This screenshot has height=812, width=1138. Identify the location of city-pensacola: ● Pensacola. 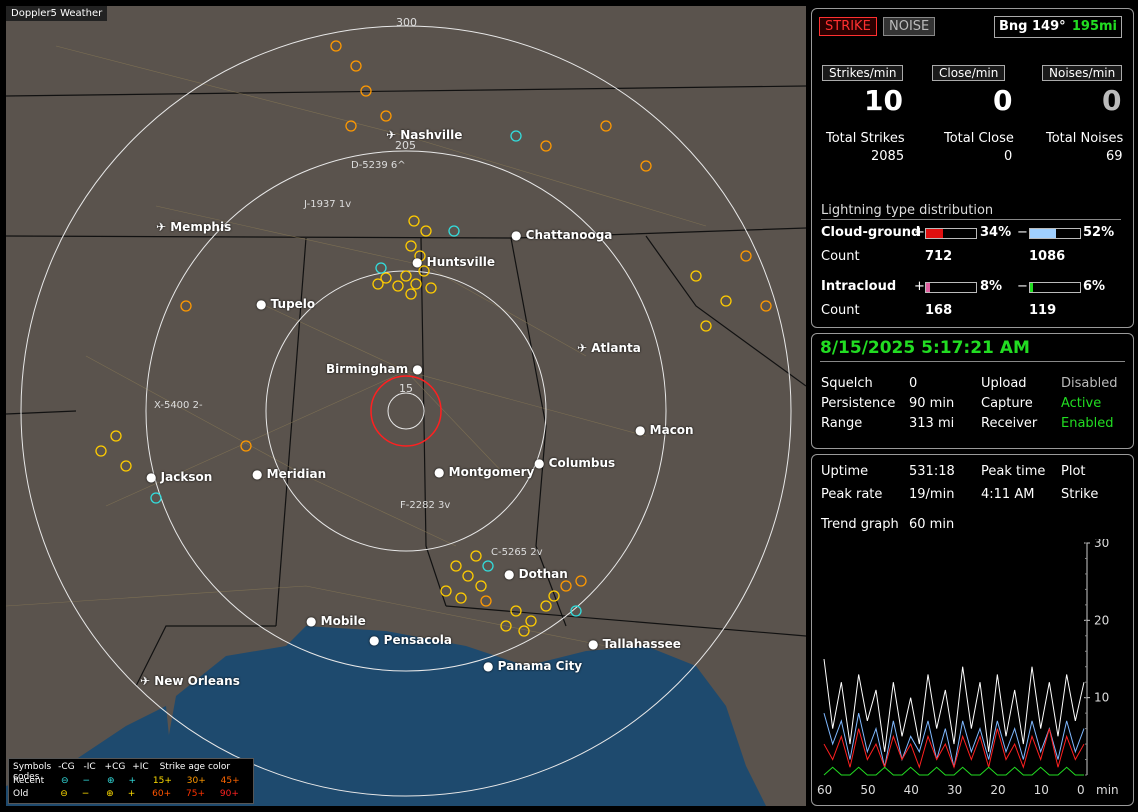
(410, 640).